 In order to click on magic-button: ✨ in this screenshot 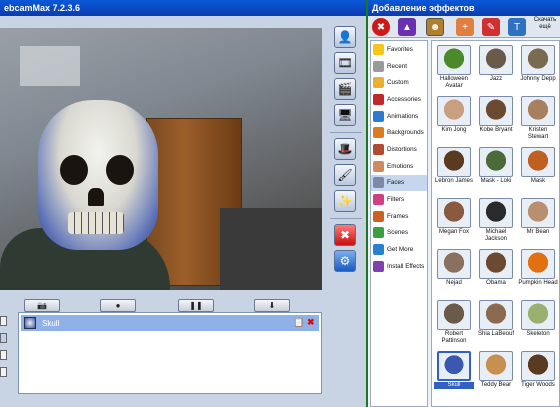, I will do `click(345, 201)`.